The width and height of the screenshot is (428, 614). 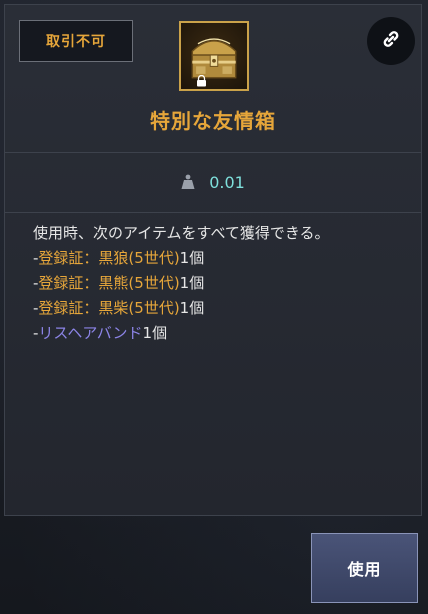 I want to click on weight-value: 0.01, so click(x=227, y=182).